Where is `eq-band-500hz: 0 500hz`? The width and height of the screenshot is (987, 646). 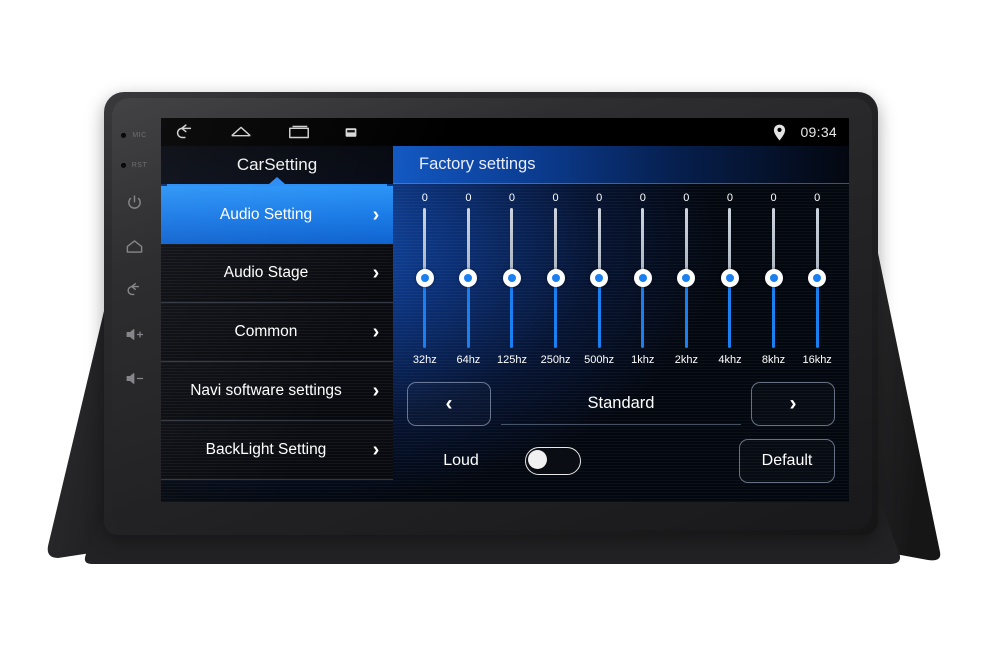
eq-band-500hz: 0 500hz is located at coordinates (599, 278).